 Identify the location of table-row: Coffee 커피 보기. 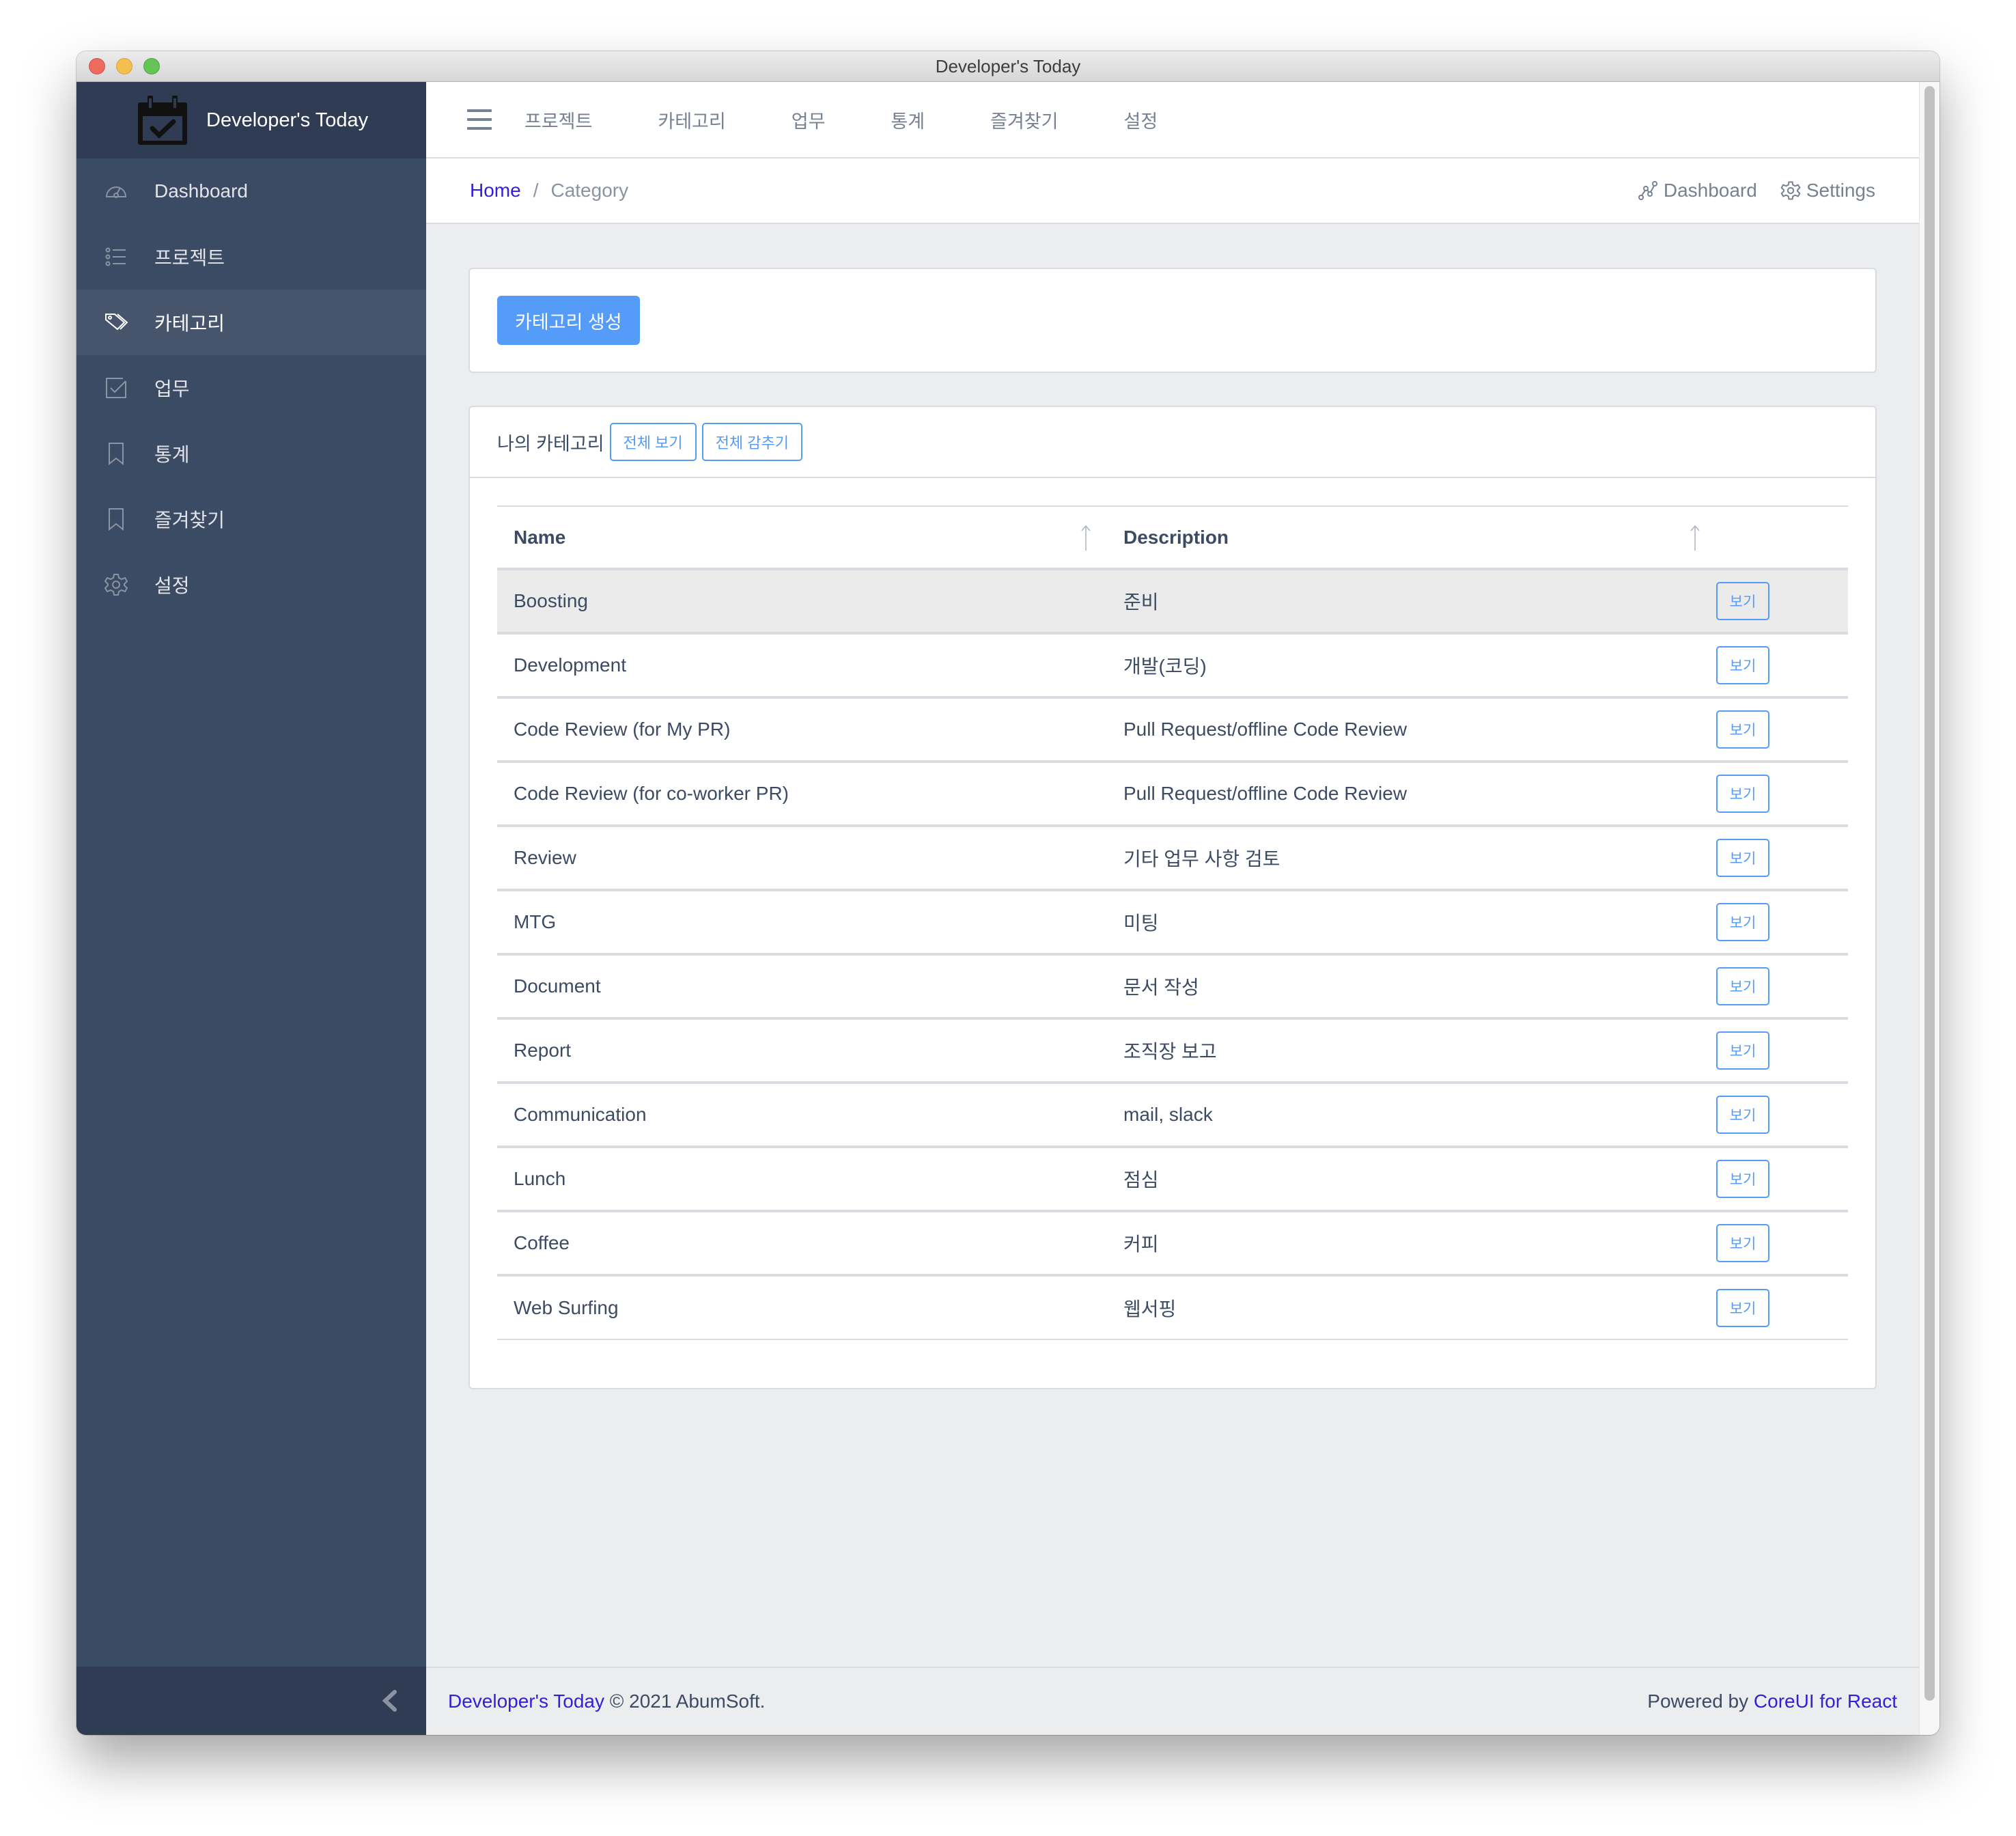
(1172, 1243).